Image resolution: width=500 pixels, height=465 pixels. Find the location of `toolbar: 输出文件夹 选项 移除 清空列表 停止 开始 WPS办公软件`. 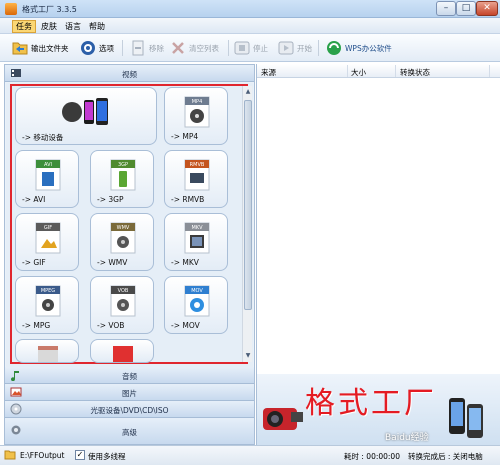

toolbar: 输出文件夹 选项 移除 清空列表 停止 开始 WPS办公软件 is located at coordinates (250, 48).